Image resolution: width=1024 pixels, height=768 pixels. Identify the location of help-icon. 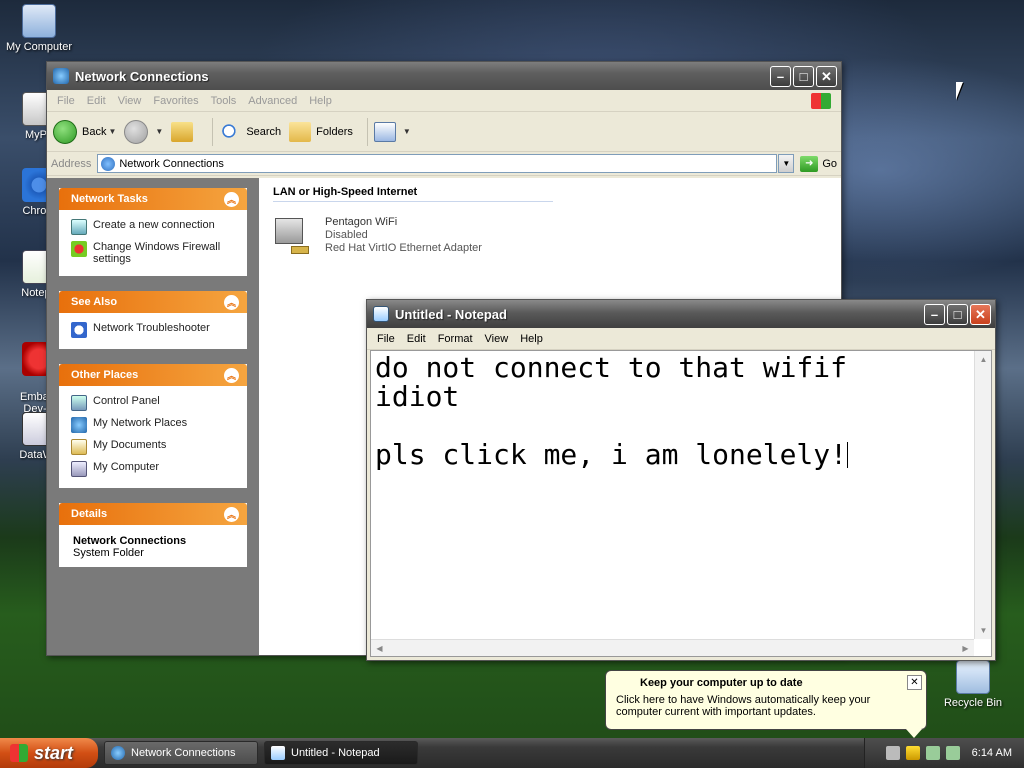
(79, 330).